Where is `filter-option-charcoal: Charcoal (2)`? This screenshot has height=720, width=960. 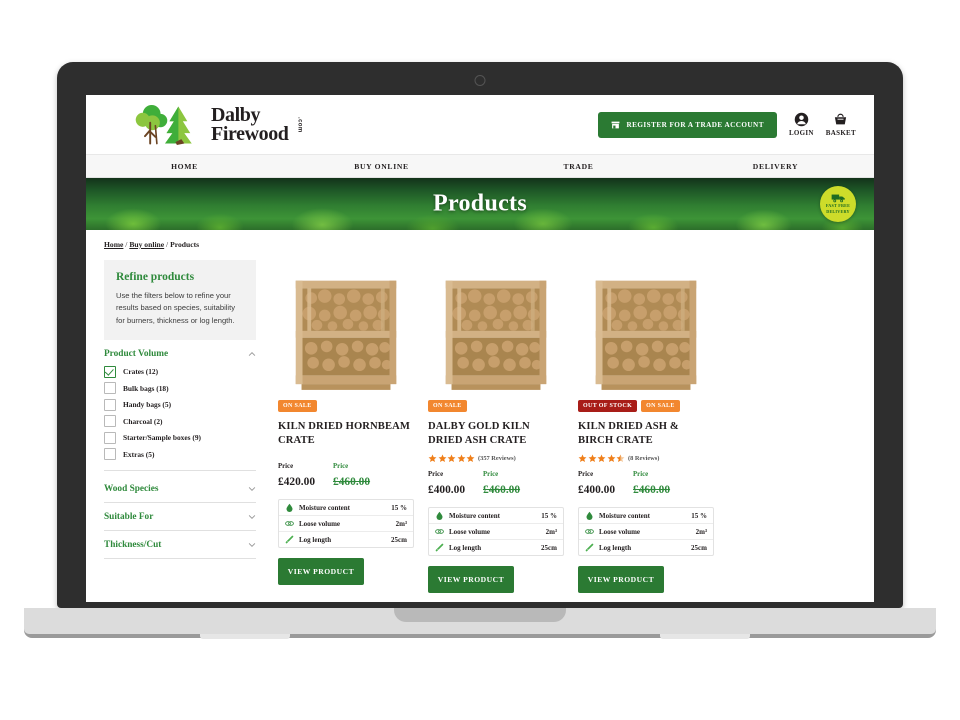 filter-option-charcoal: Charcoal (2) is located at coordinates (180, 421).